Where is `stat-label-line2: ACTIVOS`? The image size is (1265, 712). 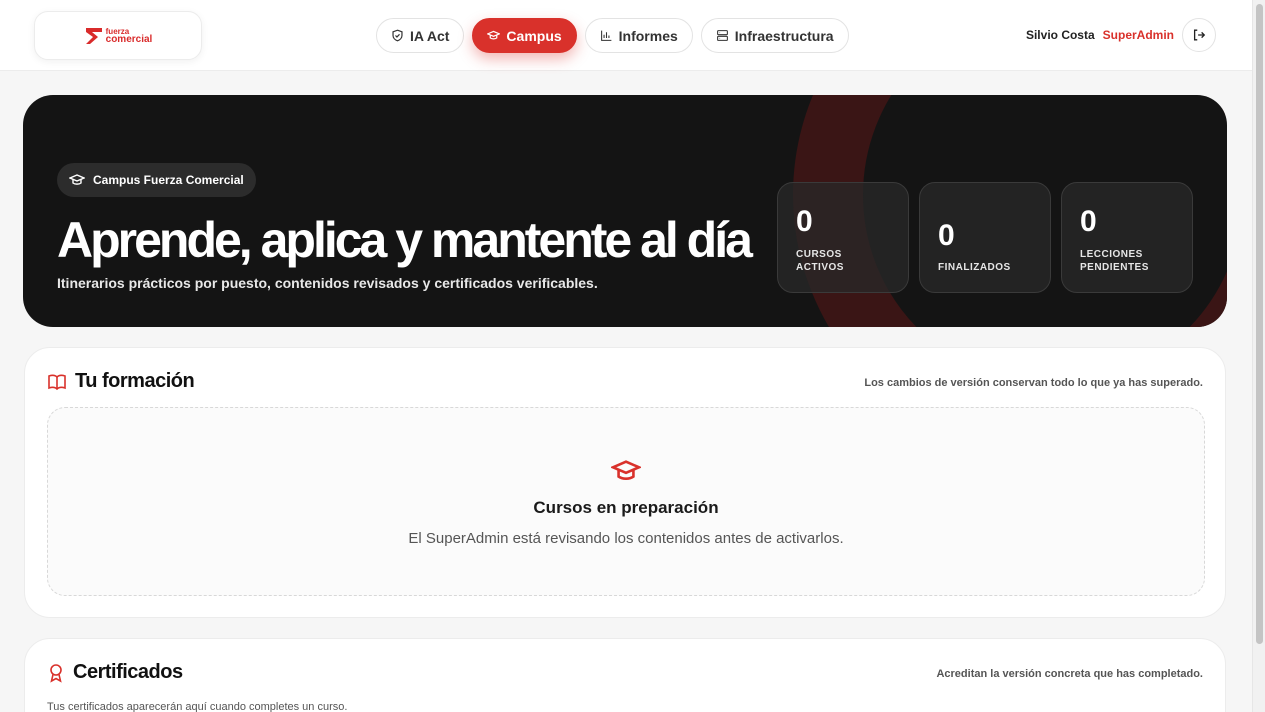
stat-label-line2: ACTIVOS is located at coordinates (820, 267).